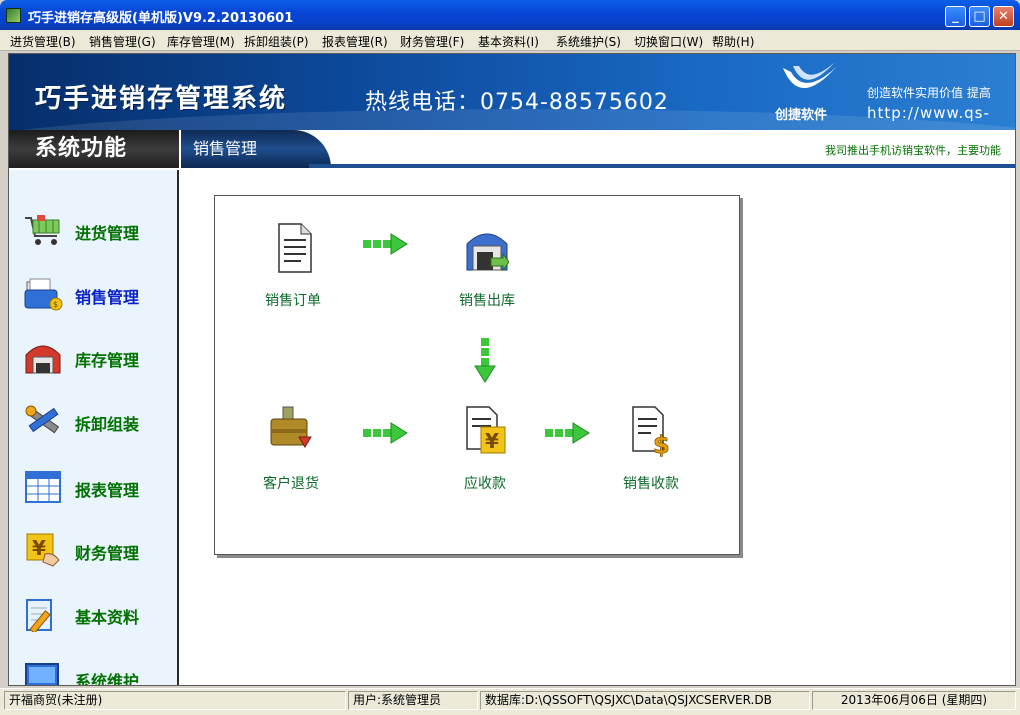  What do you see at coordinates (291, 427) in the screenshot?
I see `briefcase-return-icon` at bounding box center [291, 427].